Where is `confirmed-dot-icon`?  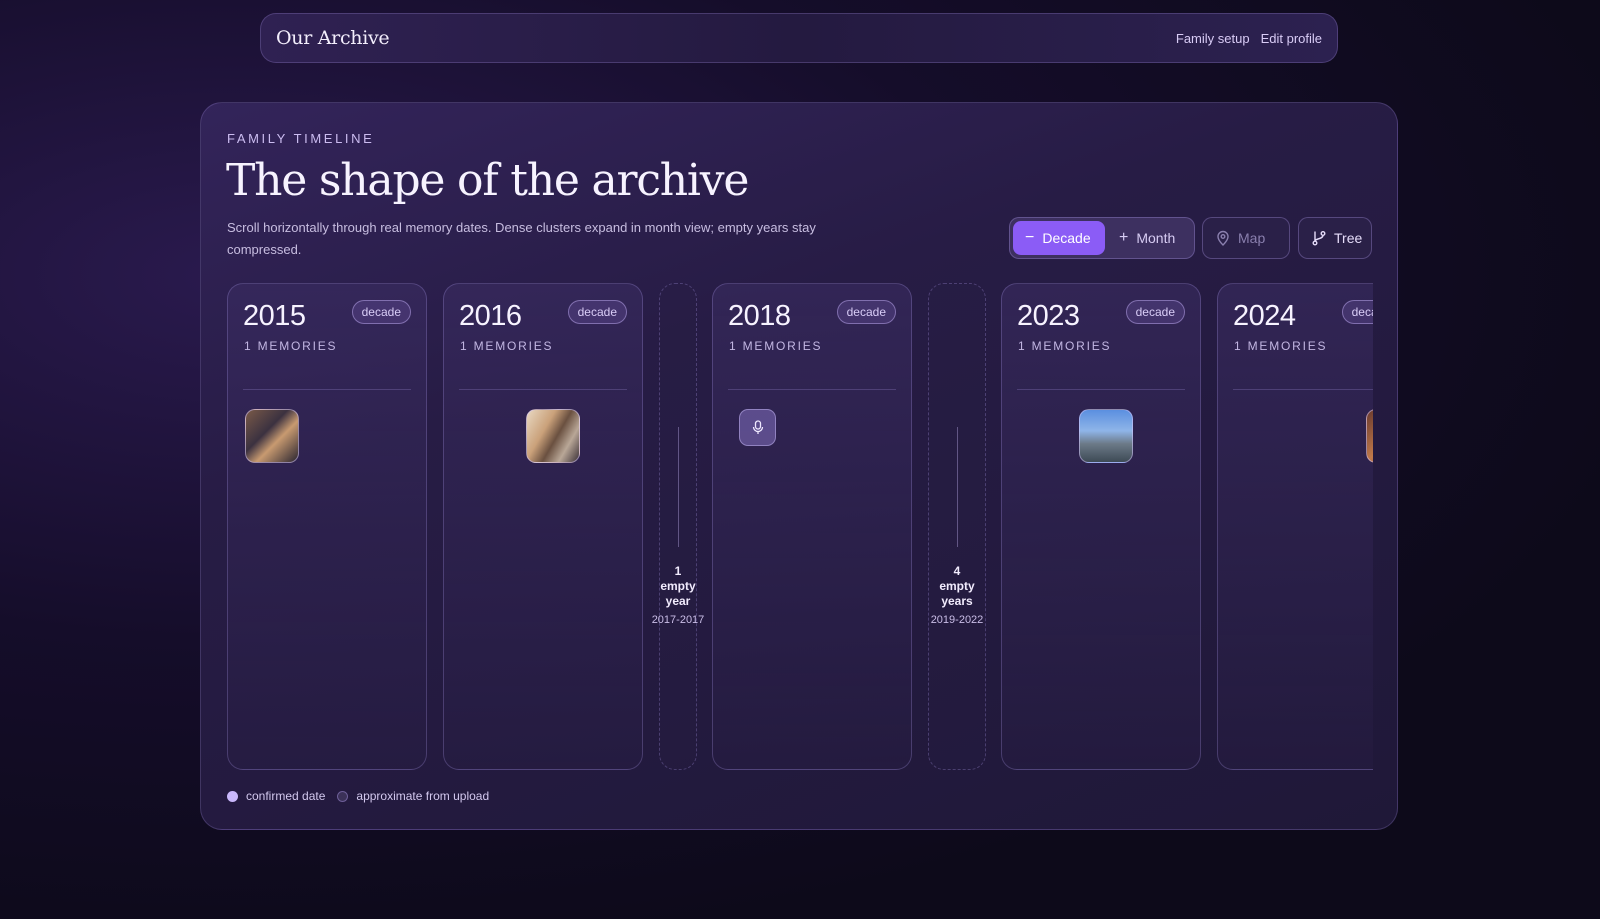 confirmed-dot-icon is located at coordinates (232, 796).